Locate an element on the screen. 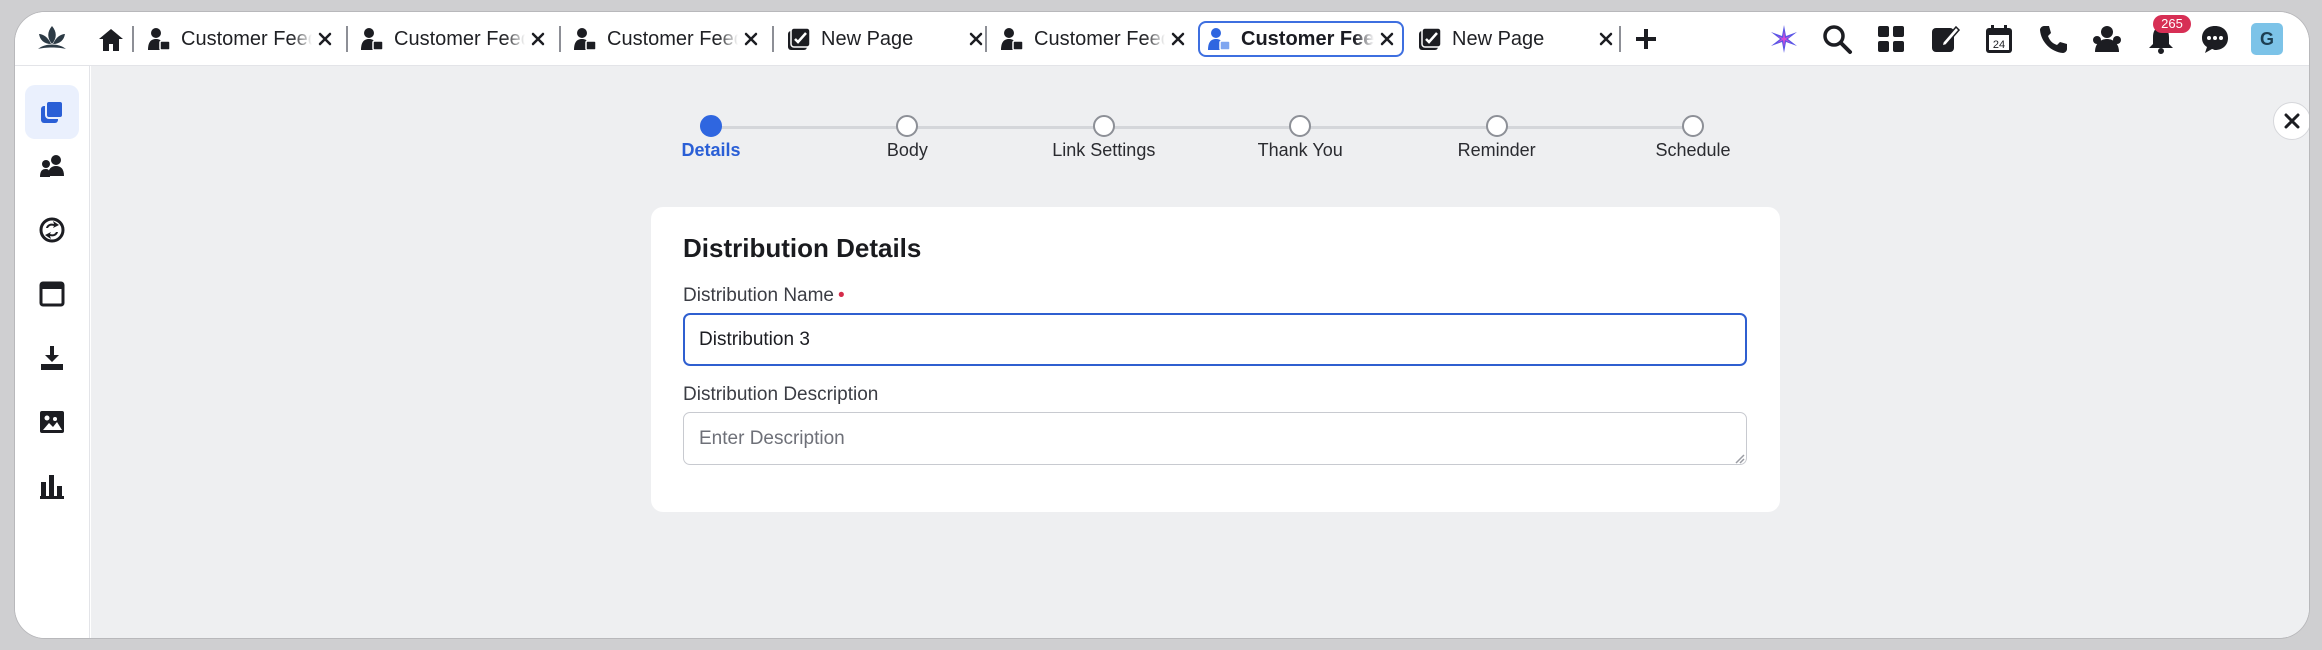  people-icon is located at coordinates (52, 166).